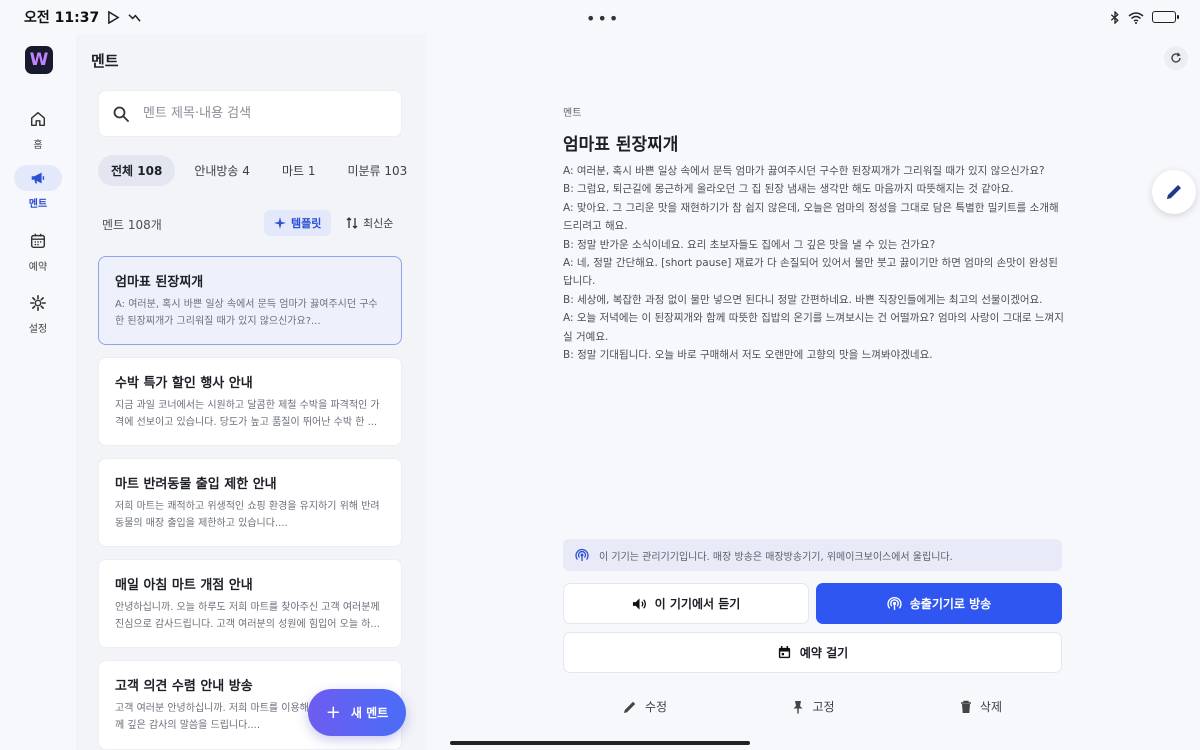 Image resolution: width=1200 pixels, height=750 pixels. I want to click on status-left-icons, so click(124, 17).